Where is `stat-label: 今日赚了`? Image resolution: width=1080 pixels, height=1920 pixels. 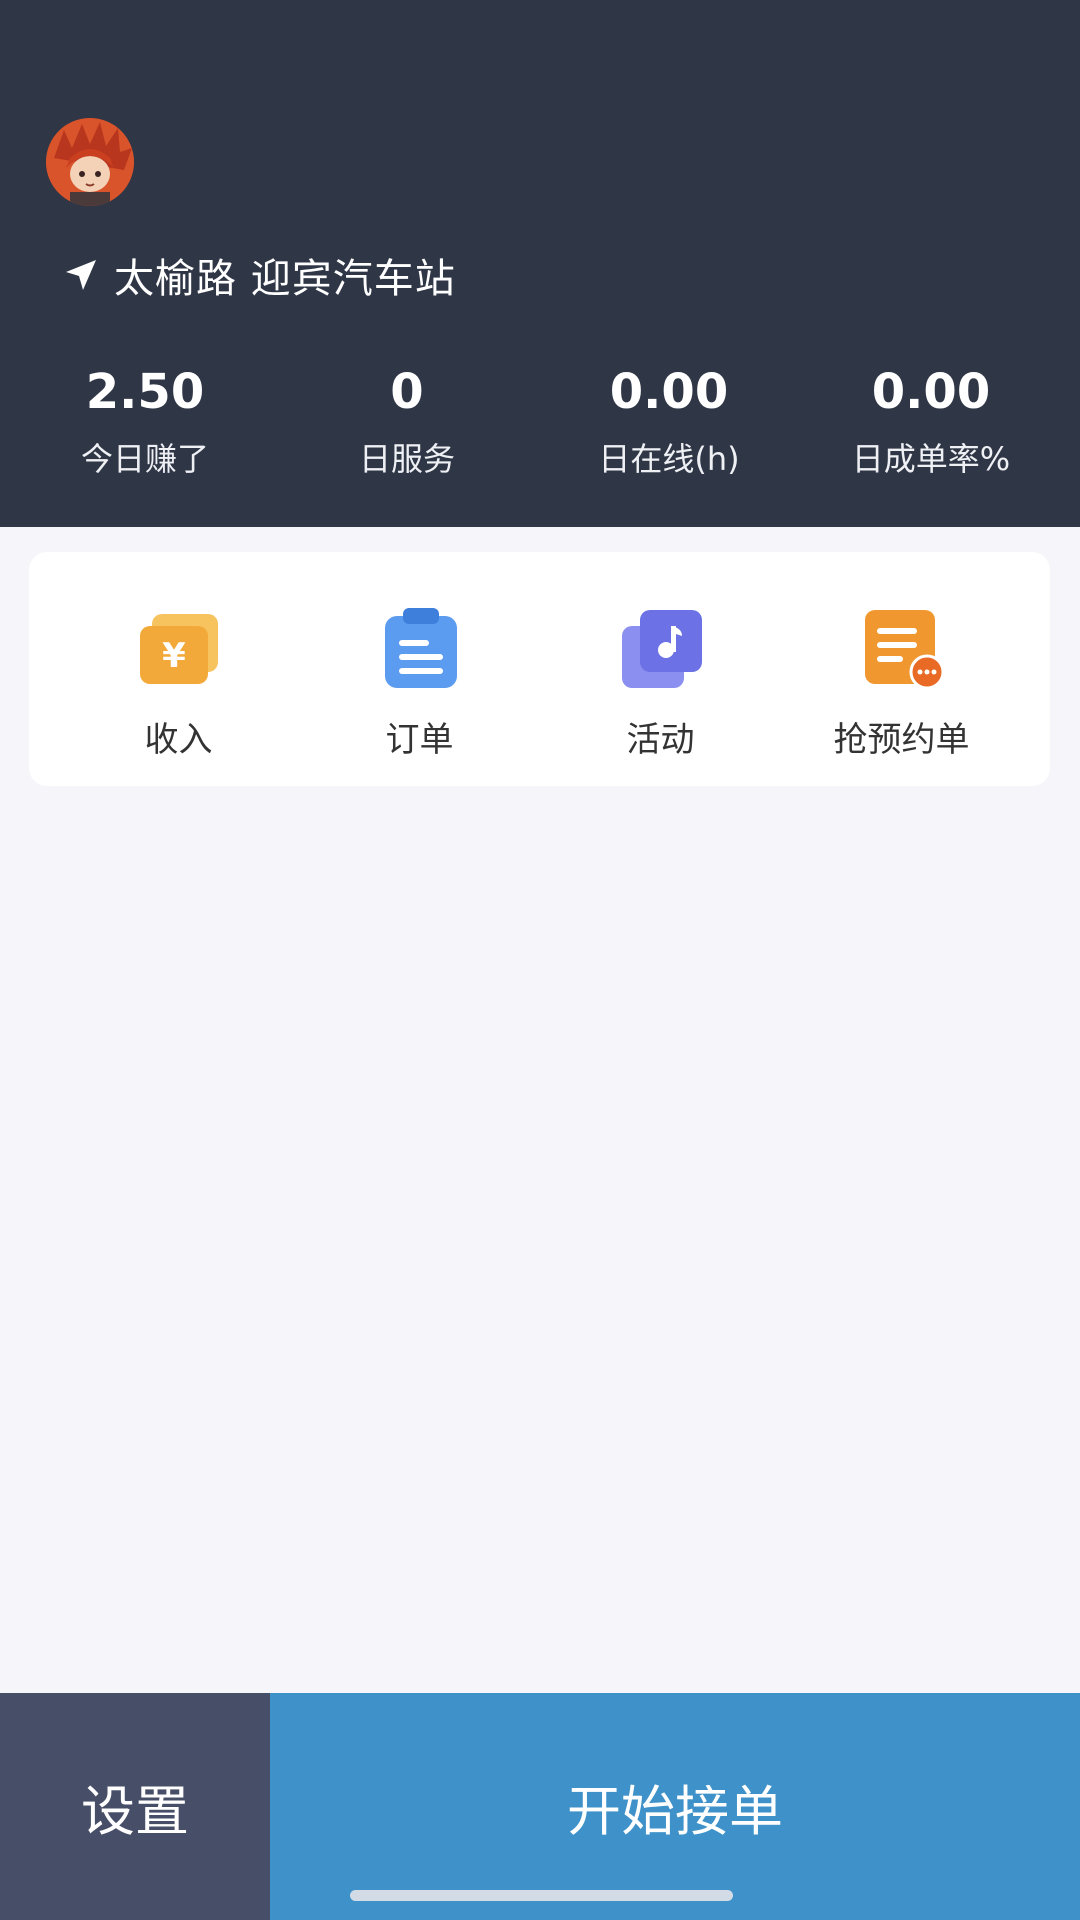 stat-label: 今日赚了 is located at coordinates (144, 459).